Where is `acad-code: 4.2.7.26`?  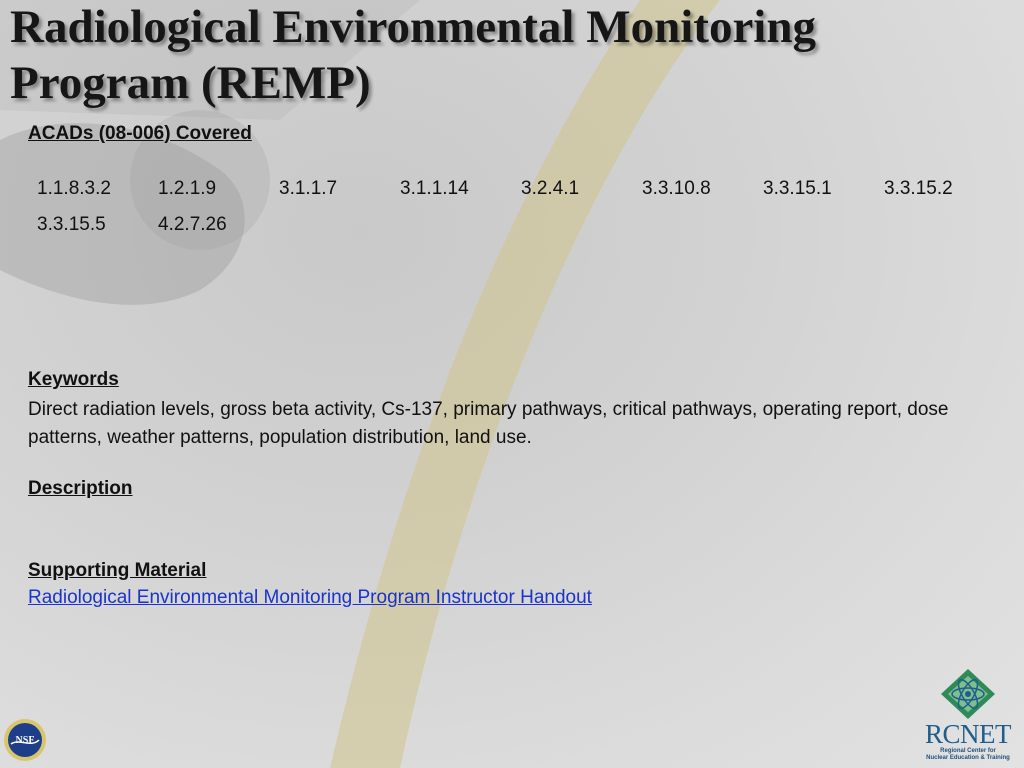
acad-code: 4.2.7.26 is located at coordinates (192, 224).